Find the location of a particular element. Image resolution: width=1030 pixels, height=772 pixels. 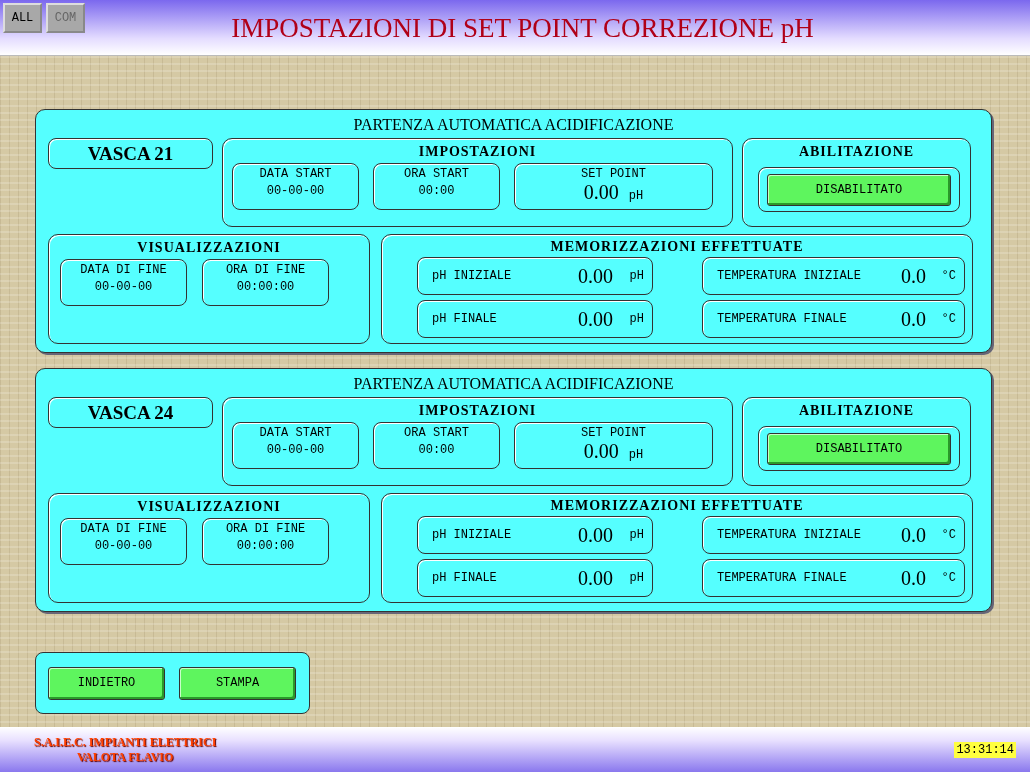

tank-name: VASCA 24 is located at coordinates (130, 412).